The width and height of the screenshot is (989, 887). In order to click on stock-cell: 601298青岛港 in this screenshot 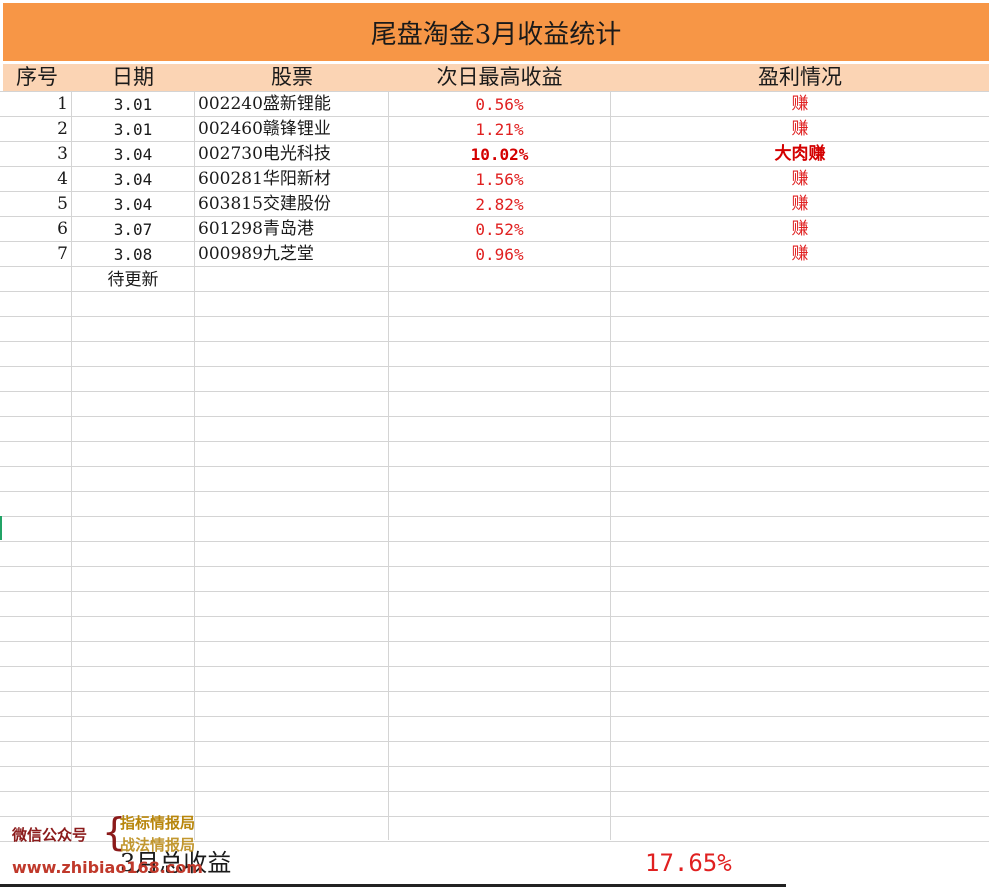, I will do `click(293, 229)`.